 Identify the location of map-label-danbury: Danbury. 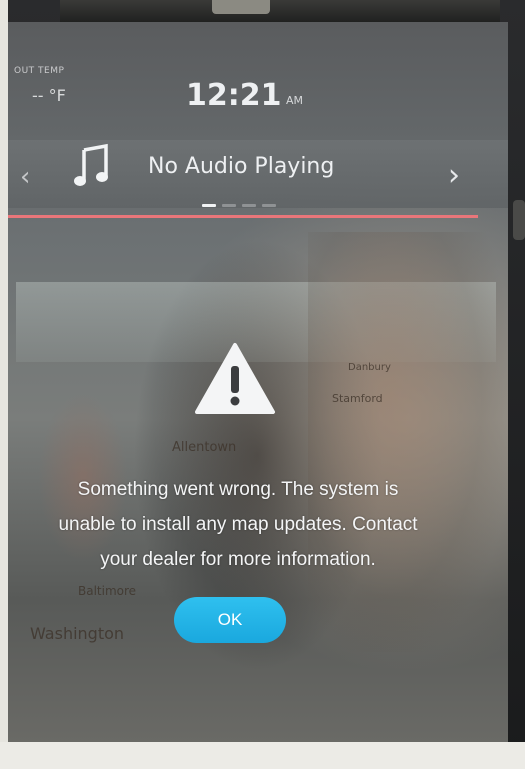
(369, 367).